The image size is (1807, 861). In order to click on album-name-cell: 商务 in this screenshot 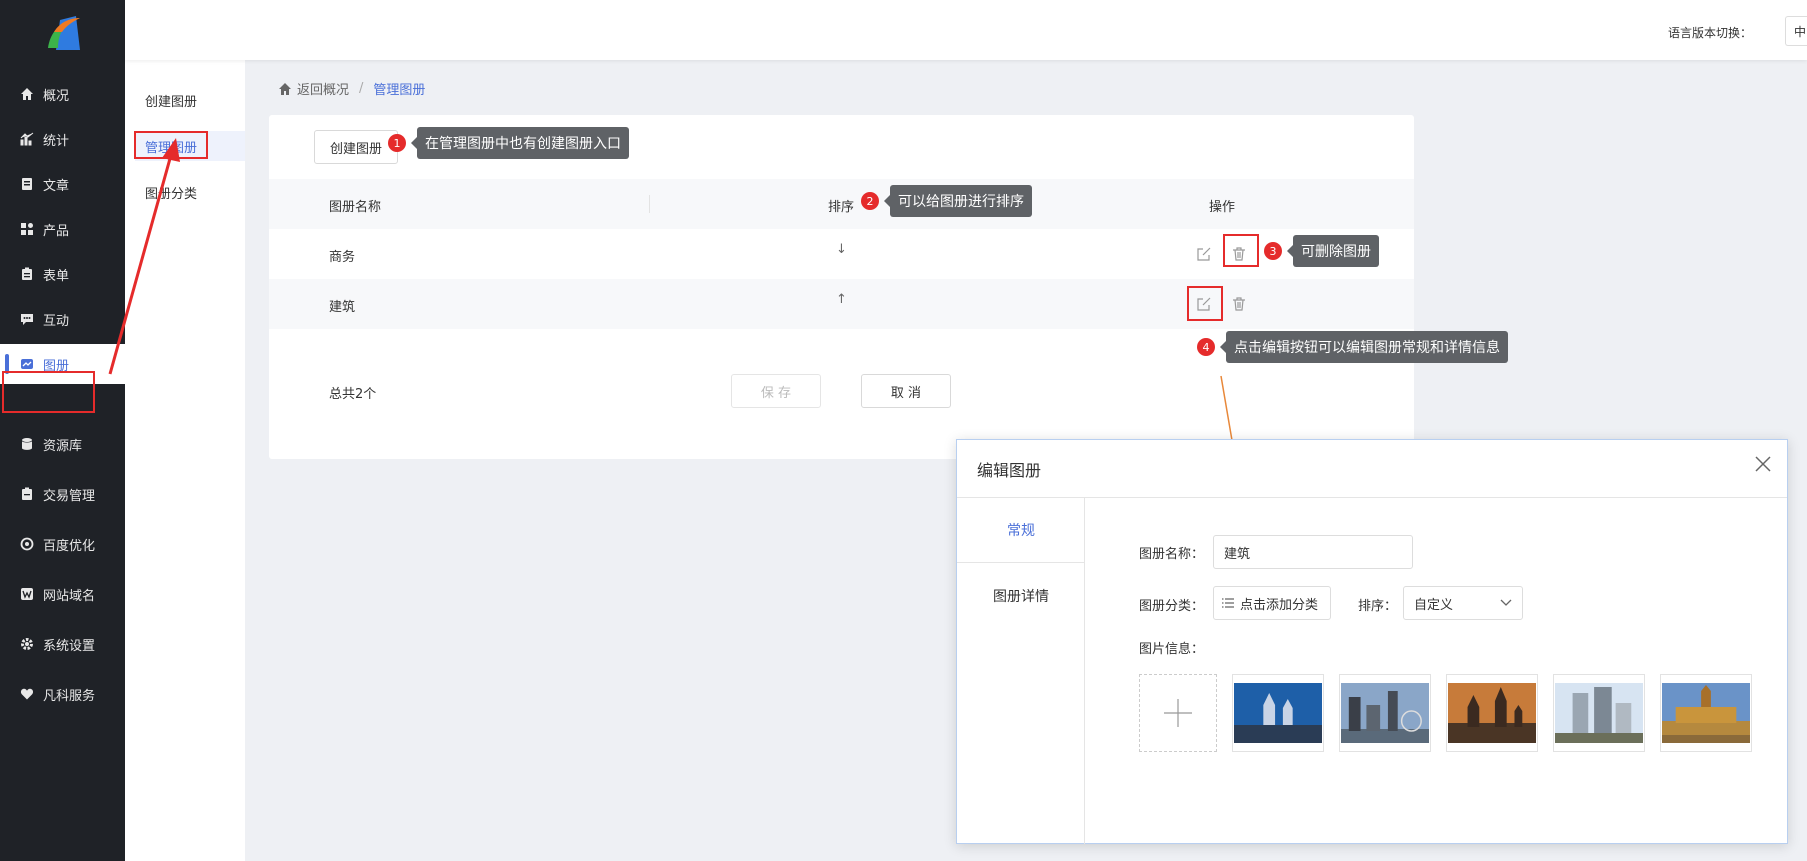, I will do `click(342, 257)`.